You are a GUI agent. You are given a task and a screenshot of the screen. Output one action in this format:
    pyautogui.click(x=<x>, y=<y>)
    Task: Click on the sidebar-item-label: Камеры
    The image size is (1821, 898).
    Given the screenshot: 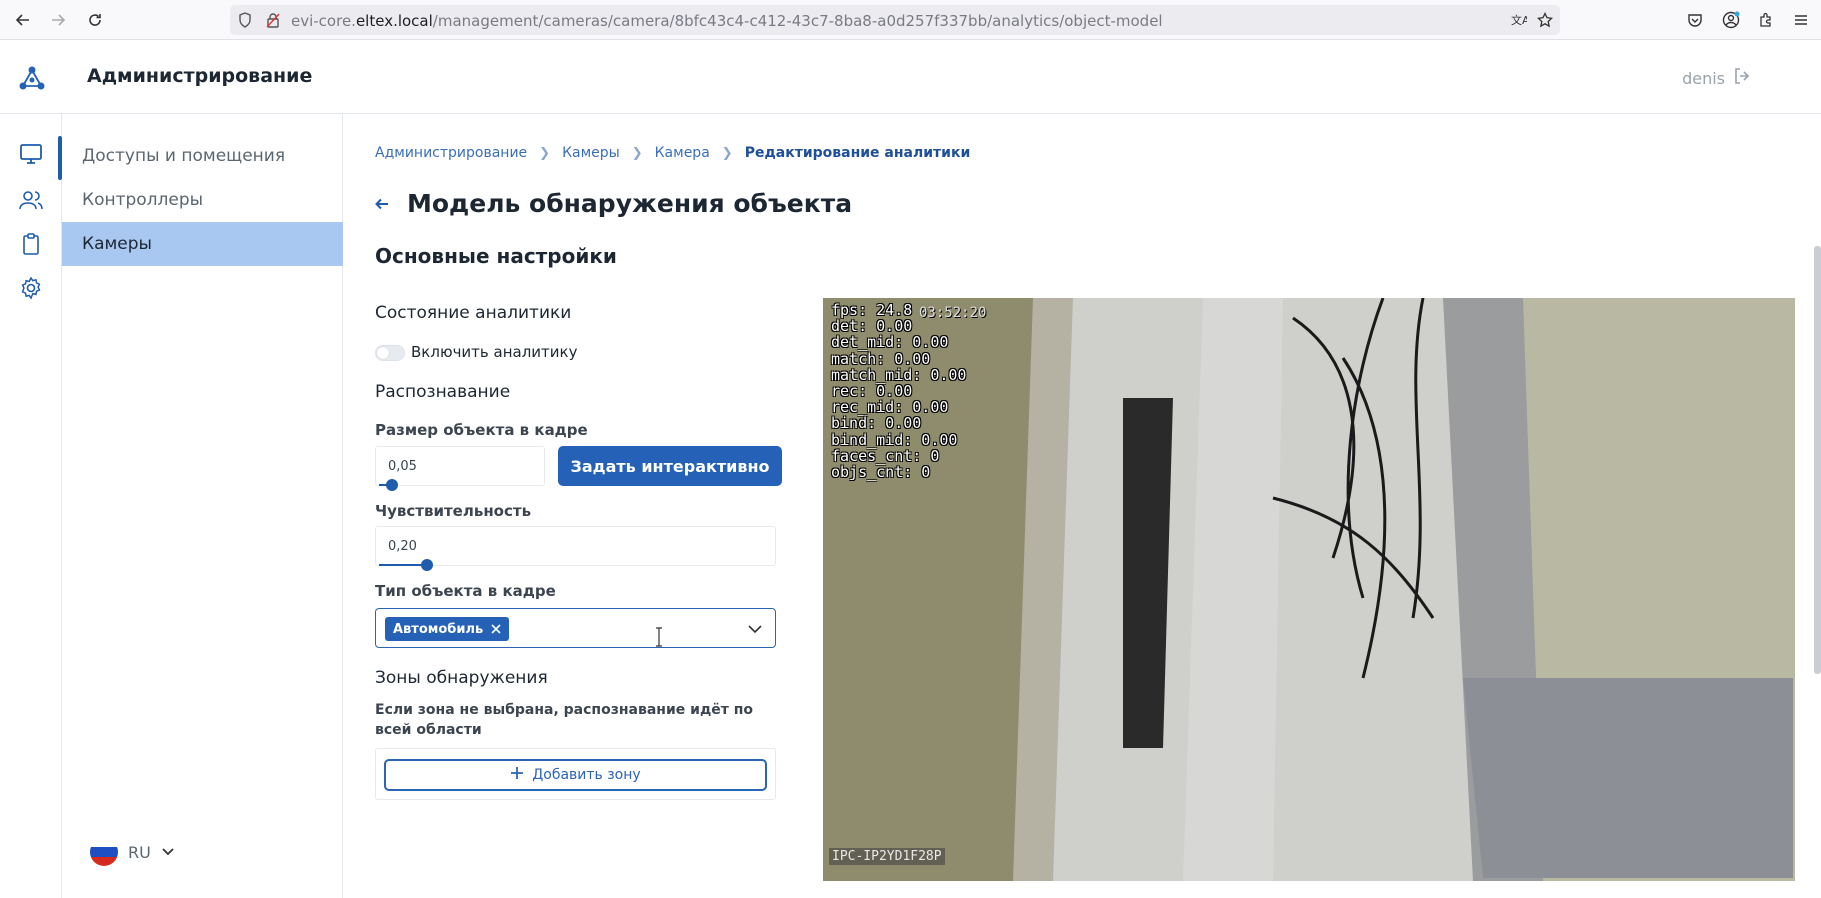 What is the action you would take?
    pyautogui.click(x=117, y=244)
    